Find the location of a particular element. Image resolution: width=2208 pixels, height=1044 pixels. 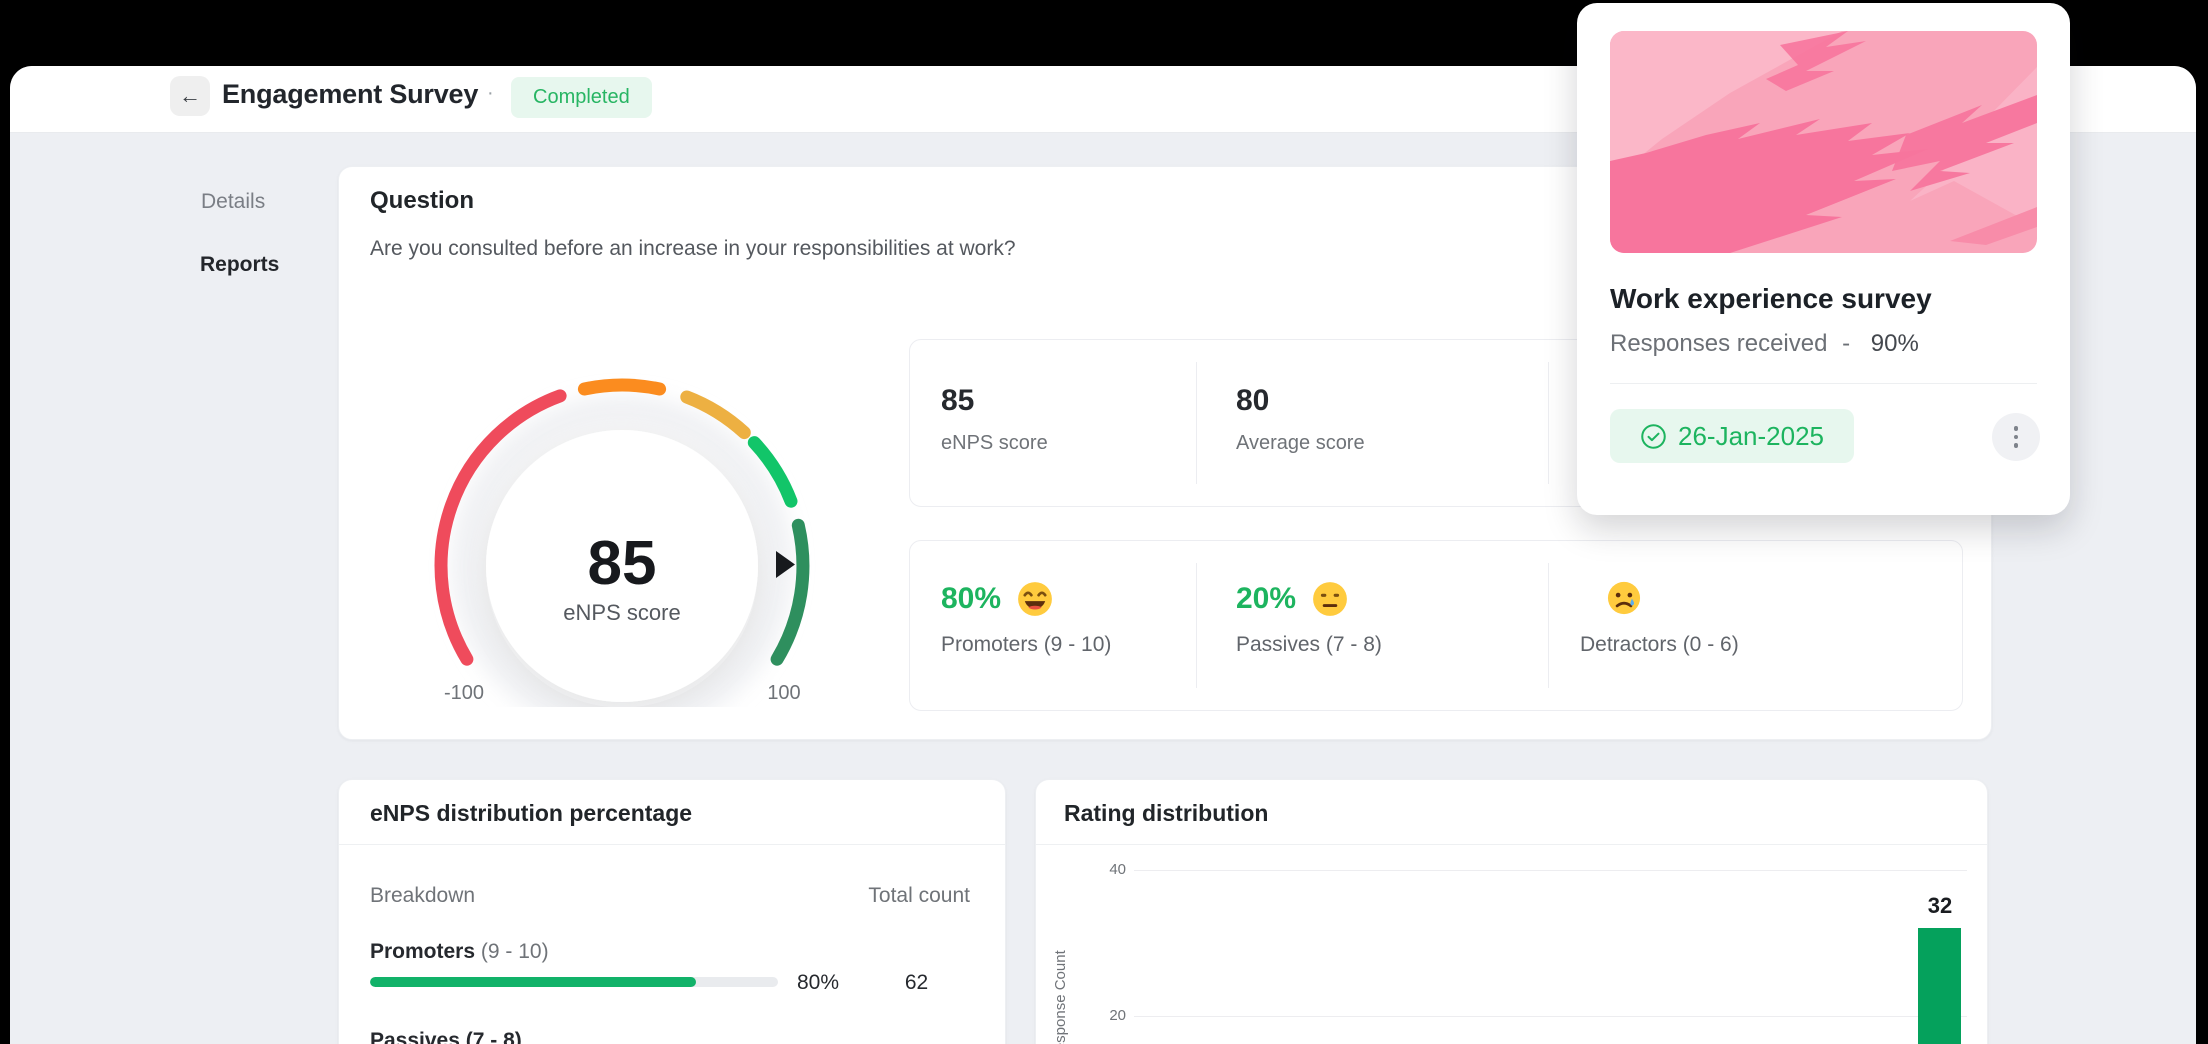

passives-percent: 20% is located at coordinates (1266, 598).